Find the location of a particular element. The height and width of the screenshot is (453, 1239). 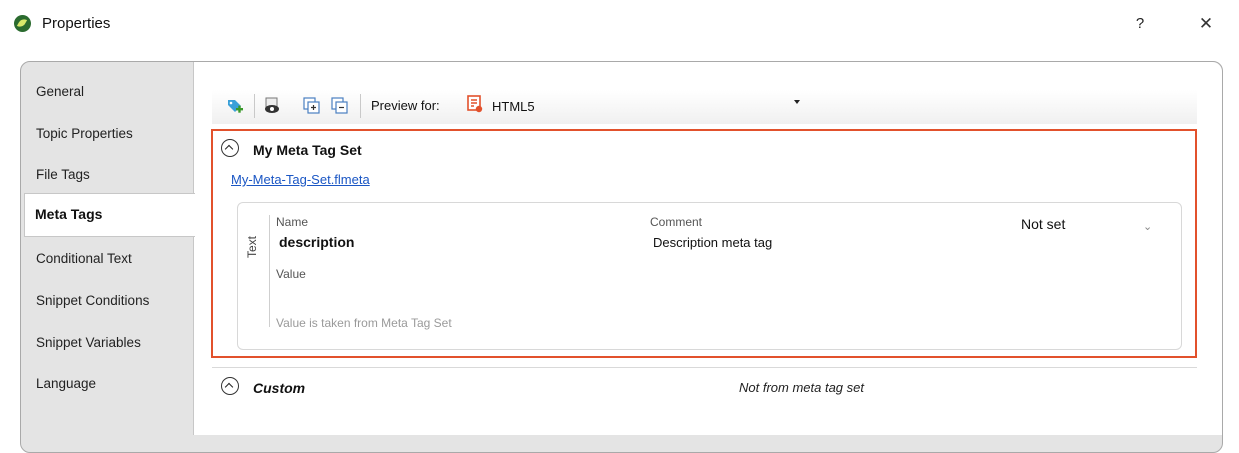

preview-target-select: HTML5 is located at coordinates (513, 106).